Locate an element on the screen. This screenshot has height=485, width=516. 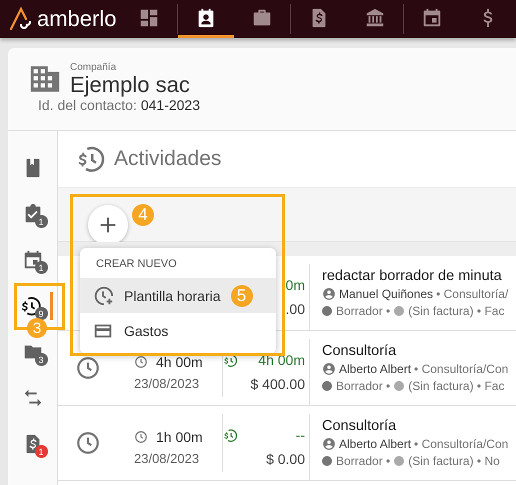
contact-id: 041-2023 is located at coordinates (170, 105).